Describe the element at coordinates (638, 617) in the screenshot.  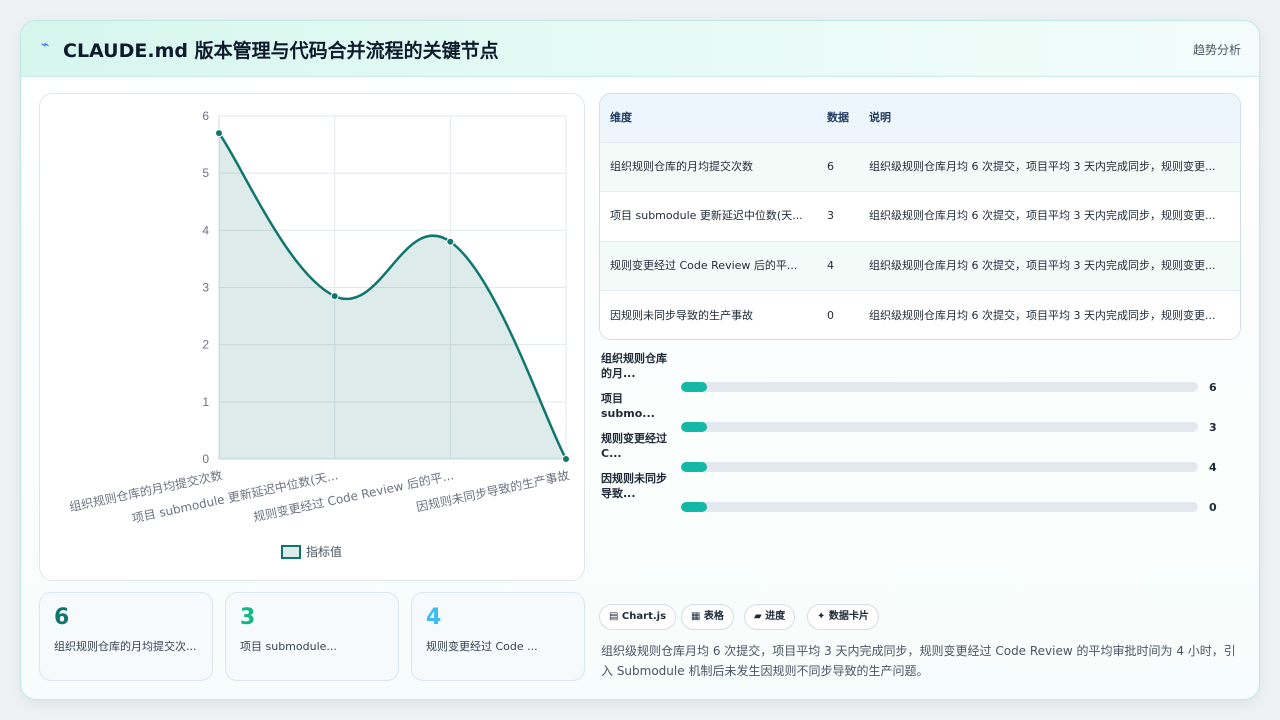
I see `tag-chartjs: ▤ Chart.js` at that location.